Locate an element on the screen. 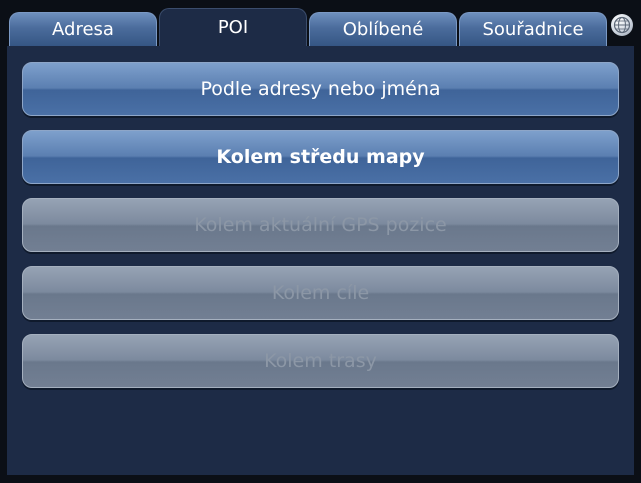 This screenshot has height=483, width=641. button-label: Kolem trasy is located at coordinates (320, 361).